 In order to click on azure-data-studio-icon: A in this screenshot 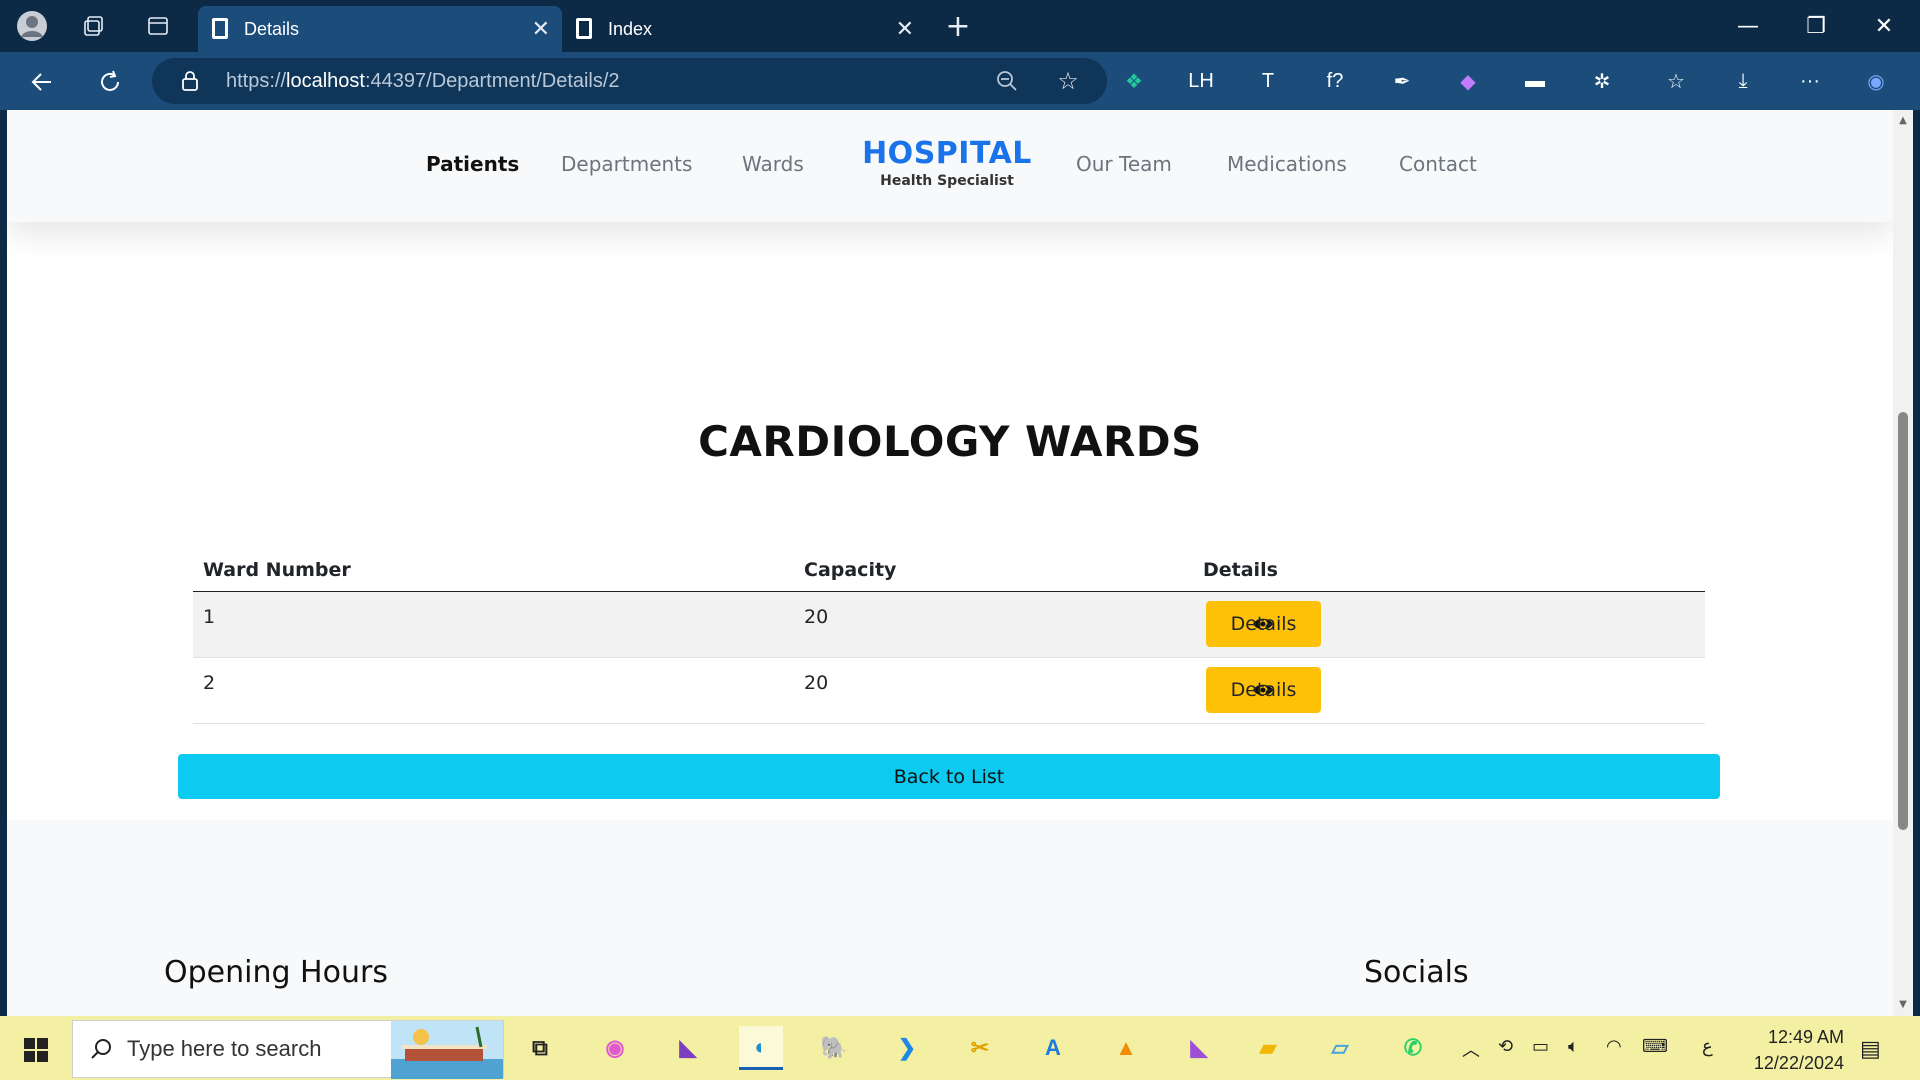, I will do `click(1053, 1048)`.